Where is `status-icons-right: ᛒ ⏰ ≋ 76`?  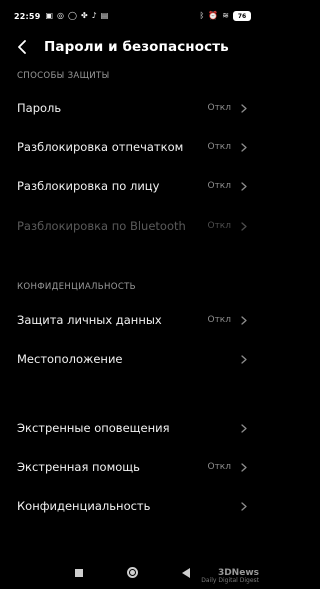
status-icons-right: ᛒ ⏰ ≋ 76 is located at coordinates (225, 16).